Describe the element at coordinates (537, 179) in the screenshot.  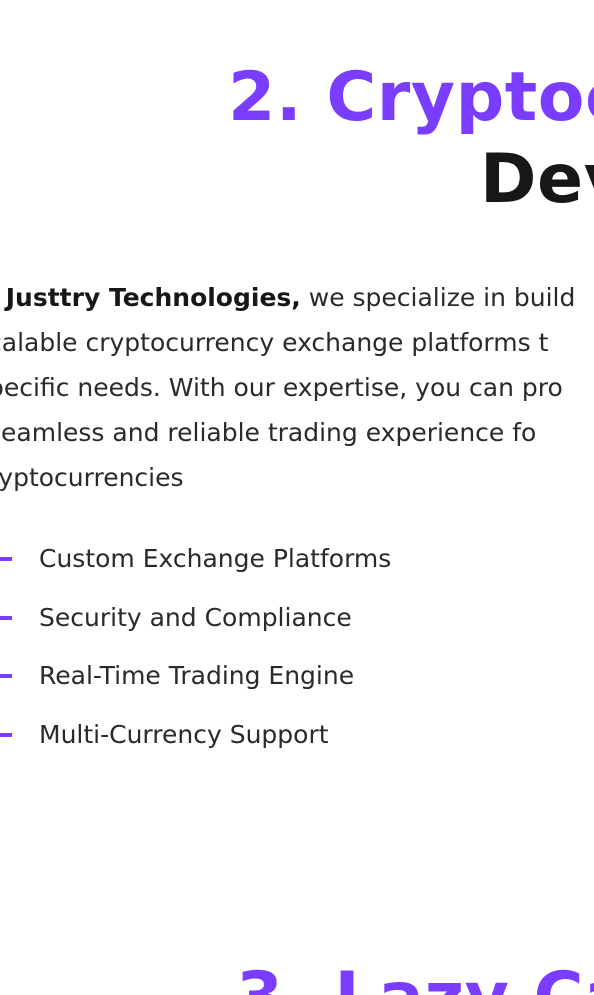
I see `section-heading-subtitle: Dev` at that location.